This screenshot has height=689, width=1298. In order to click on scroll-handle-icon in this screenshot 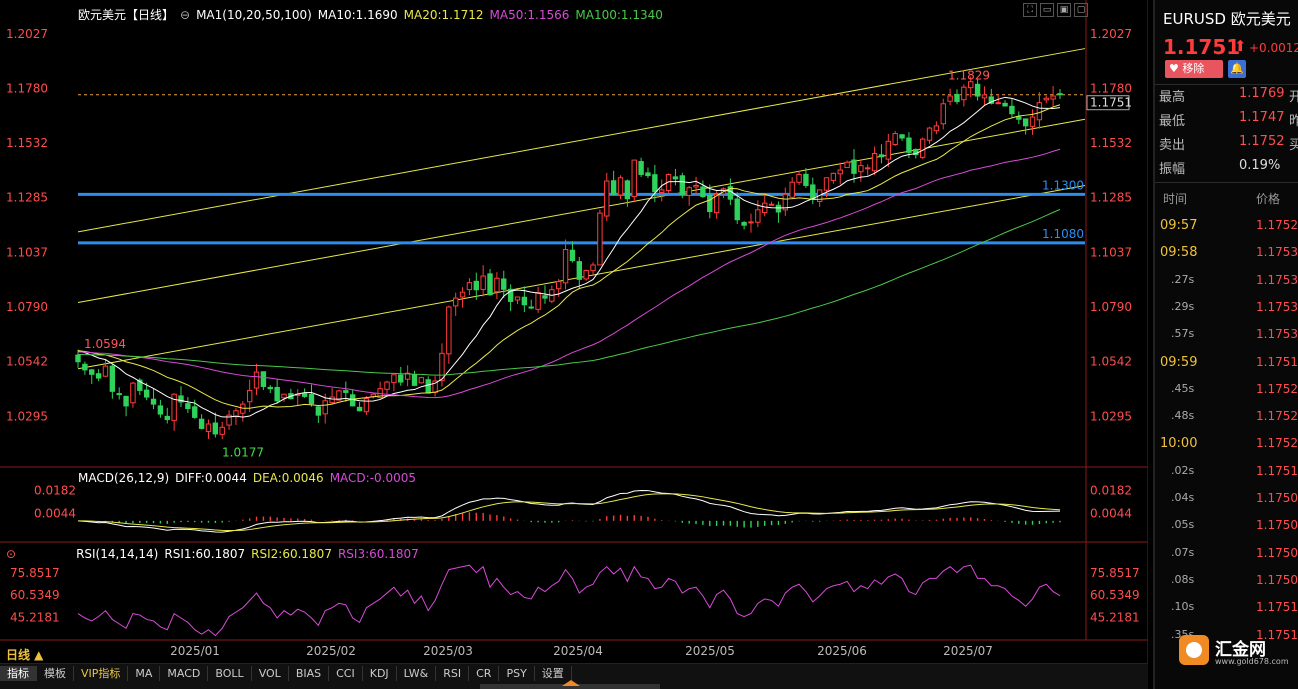, I will do `click(571, 683)`.